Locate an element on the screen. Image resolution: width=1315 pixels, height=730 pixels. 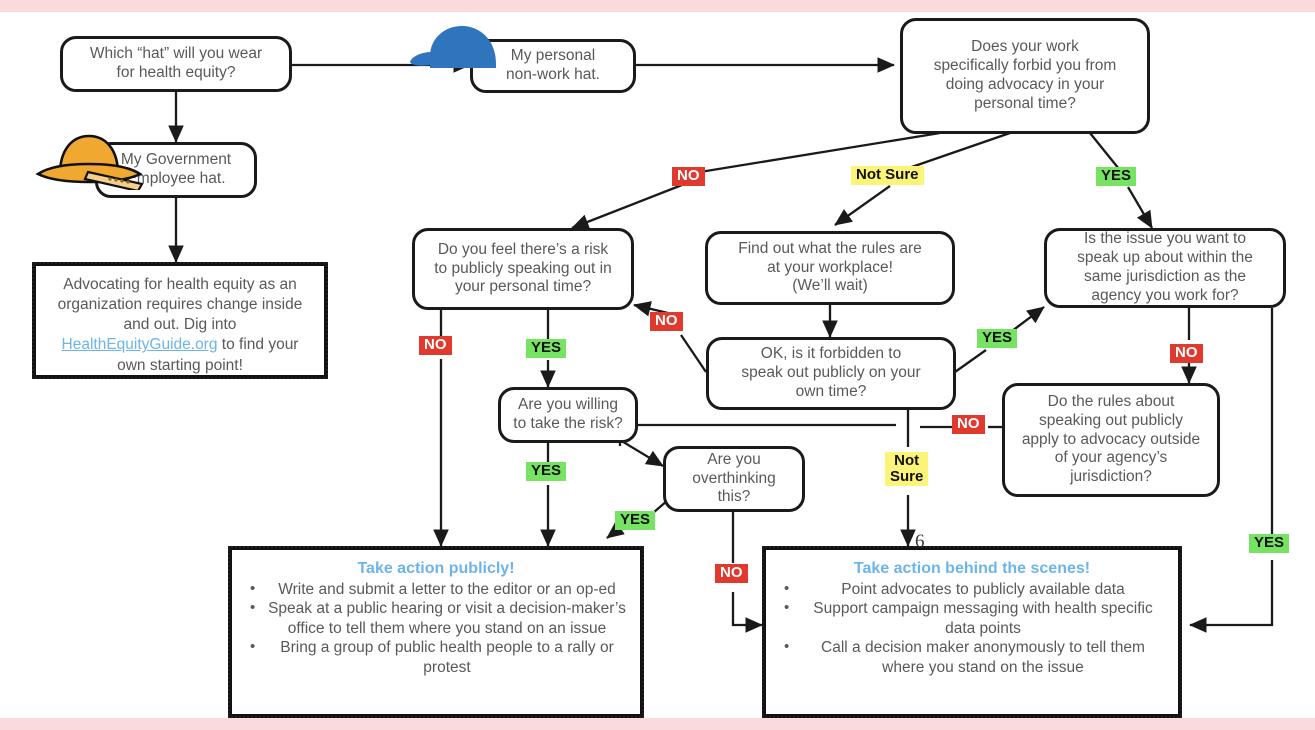
edge-label-yes-forbidden-own-time: YES is located at coordinates (997, 338).